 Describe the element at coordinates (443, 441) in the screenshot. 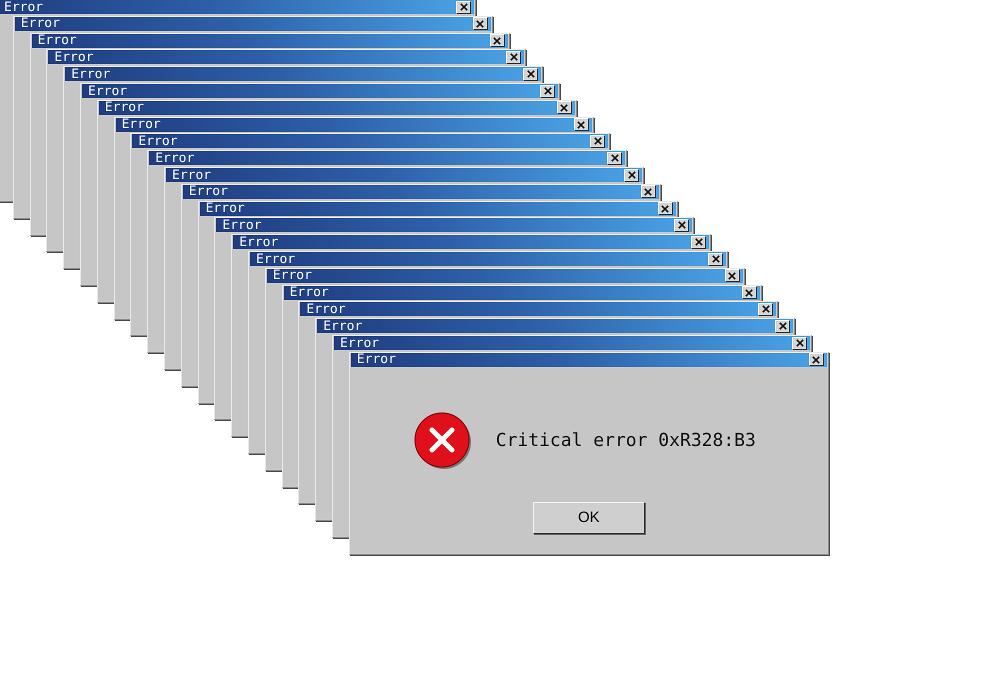

I see `error-icon` at that location.